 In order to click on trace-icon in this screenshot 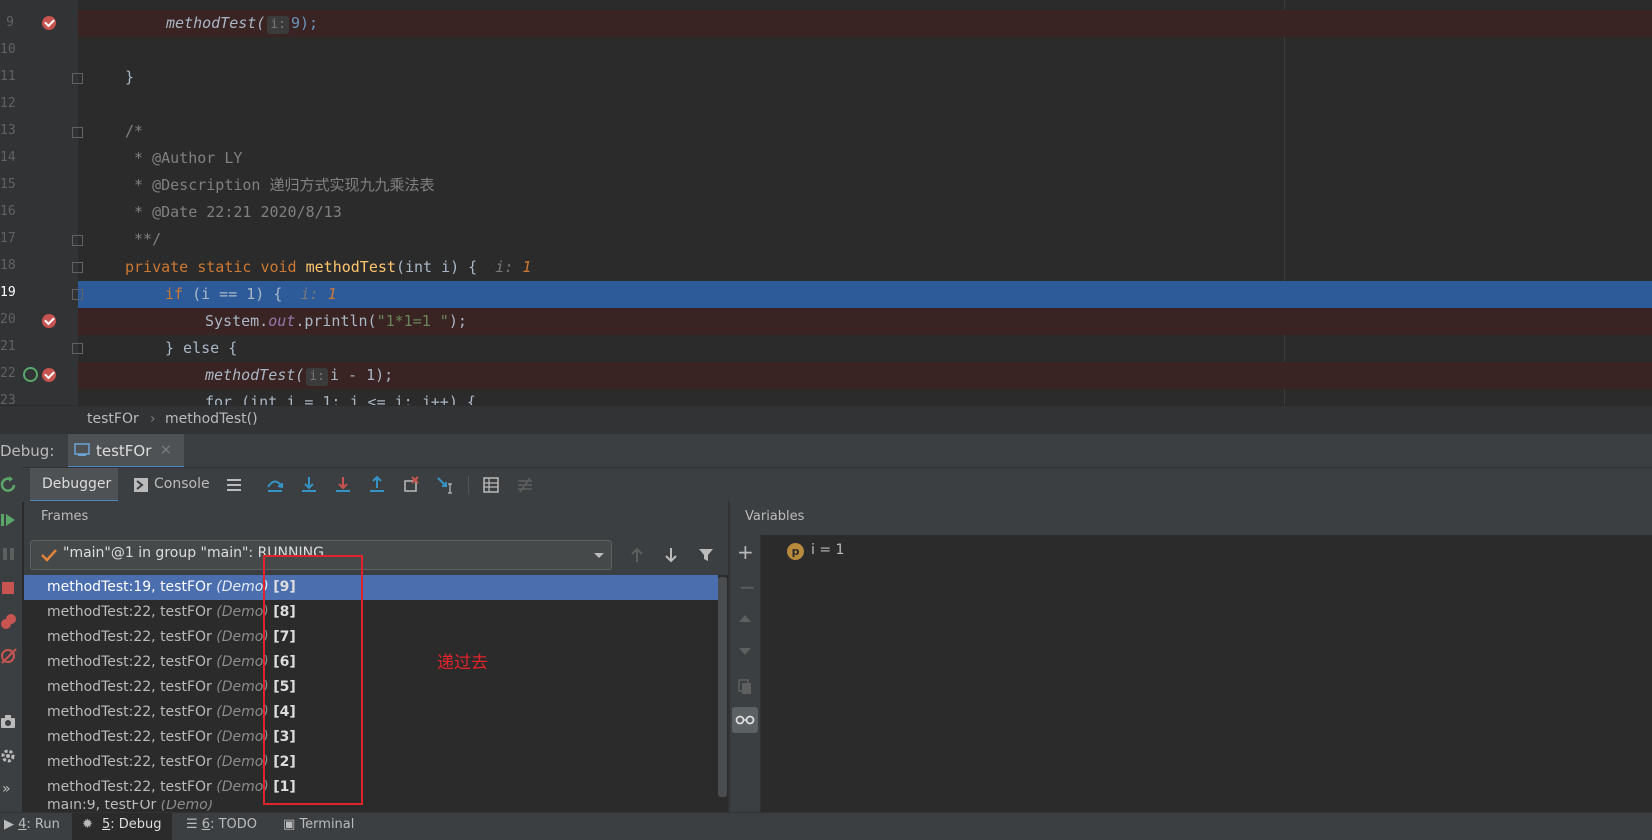, I will do `click(525, 485)`.